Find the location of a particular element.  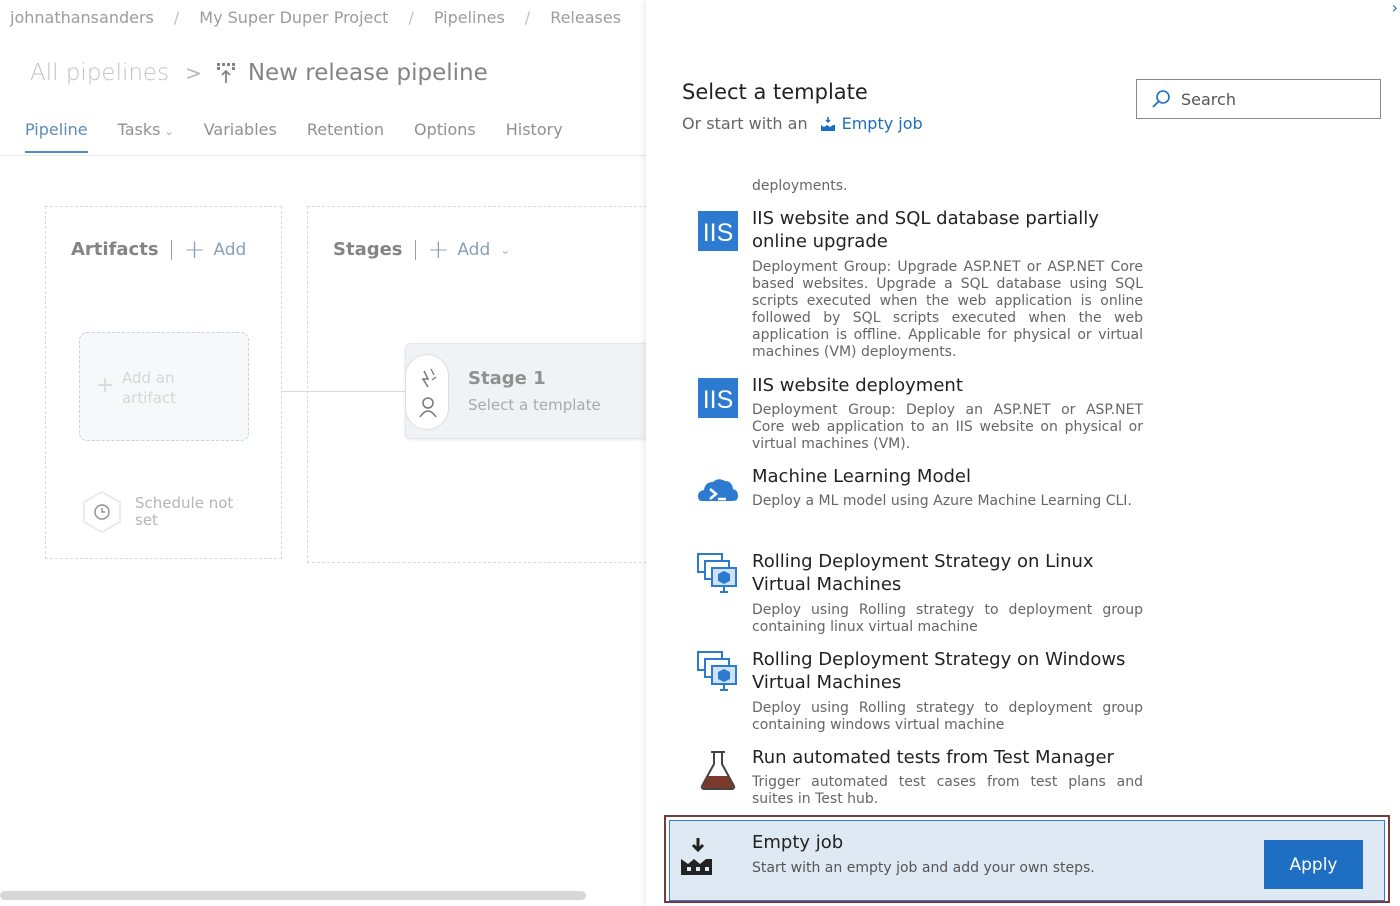

tab-label: Retention is located at coordinates (345, 129).